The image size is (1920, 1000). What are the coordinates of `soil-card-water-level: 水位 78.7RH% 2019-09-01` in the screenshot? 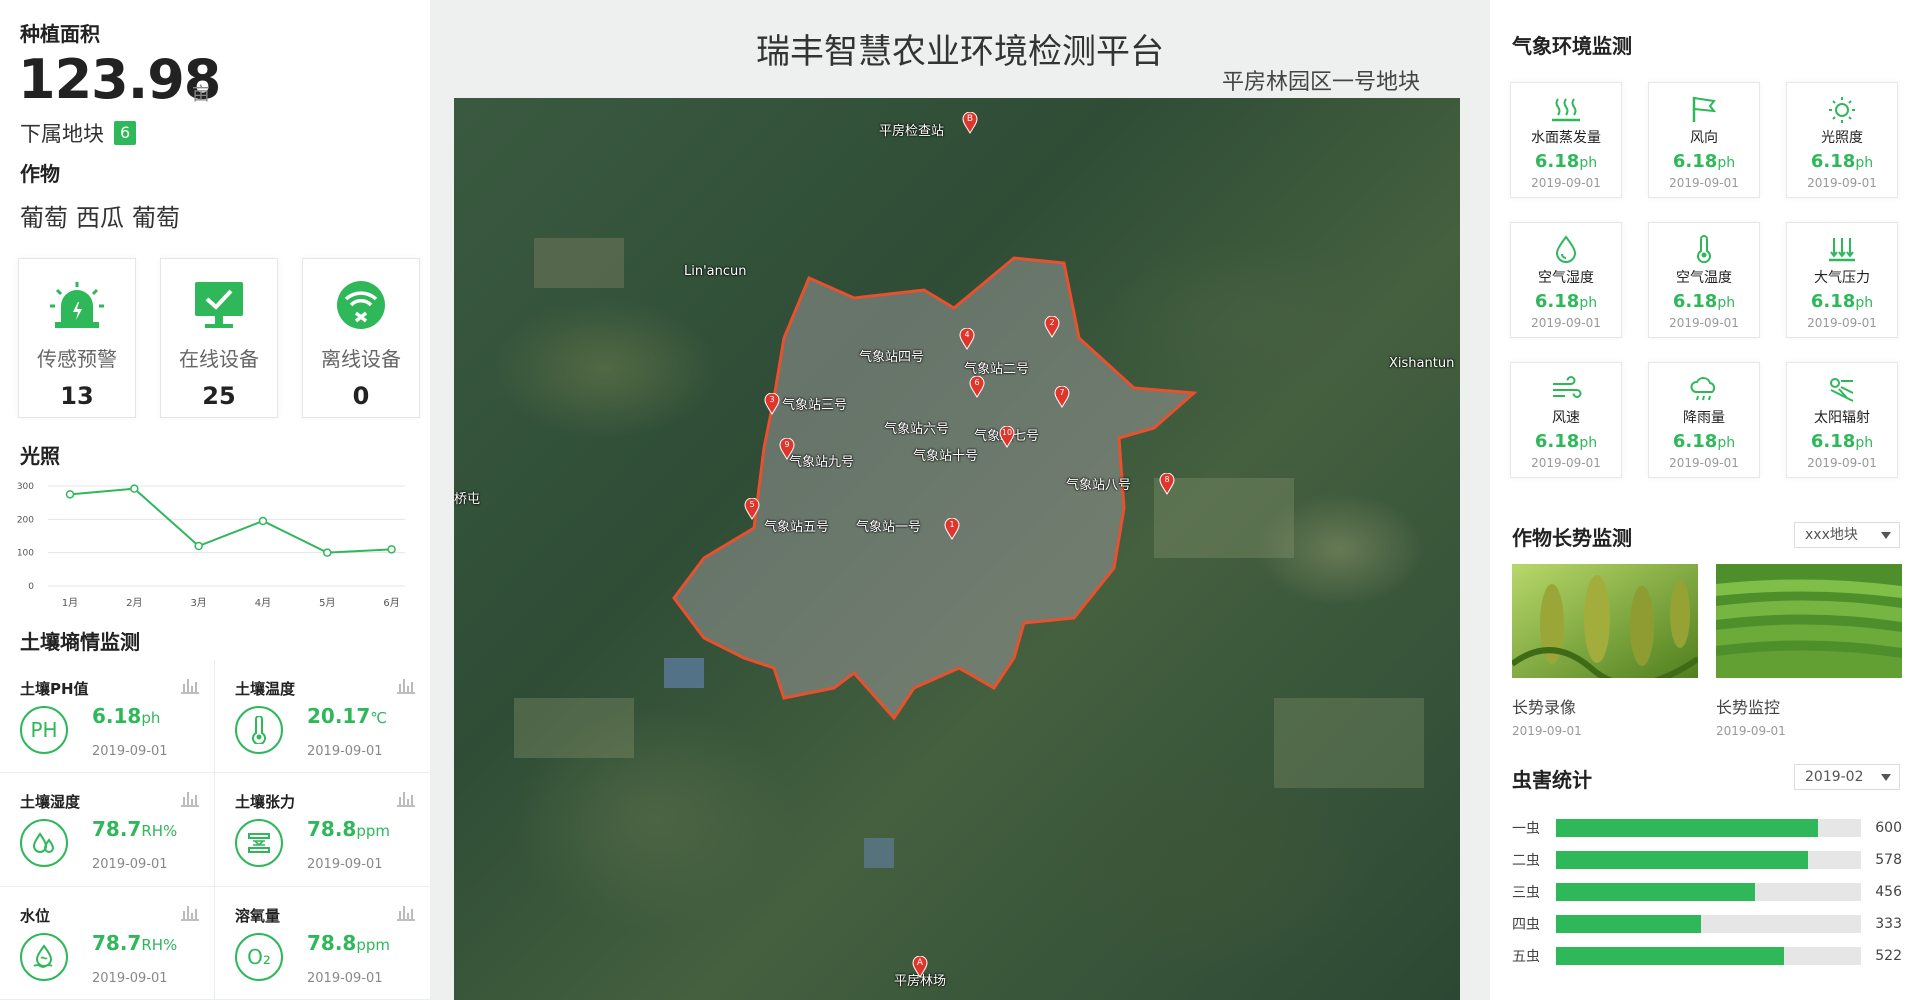 It's located at (107, 943).